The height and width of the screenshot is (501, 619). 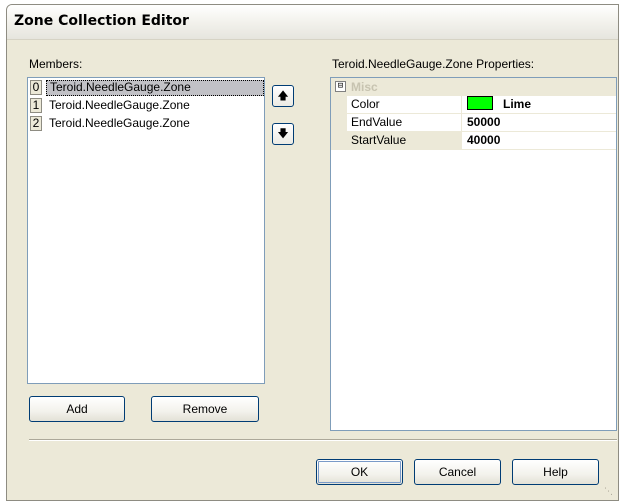 What do you see at coordinates (36, 123) in the screenshot?
I see `member-index: 2` at bounding box center [36, 123].